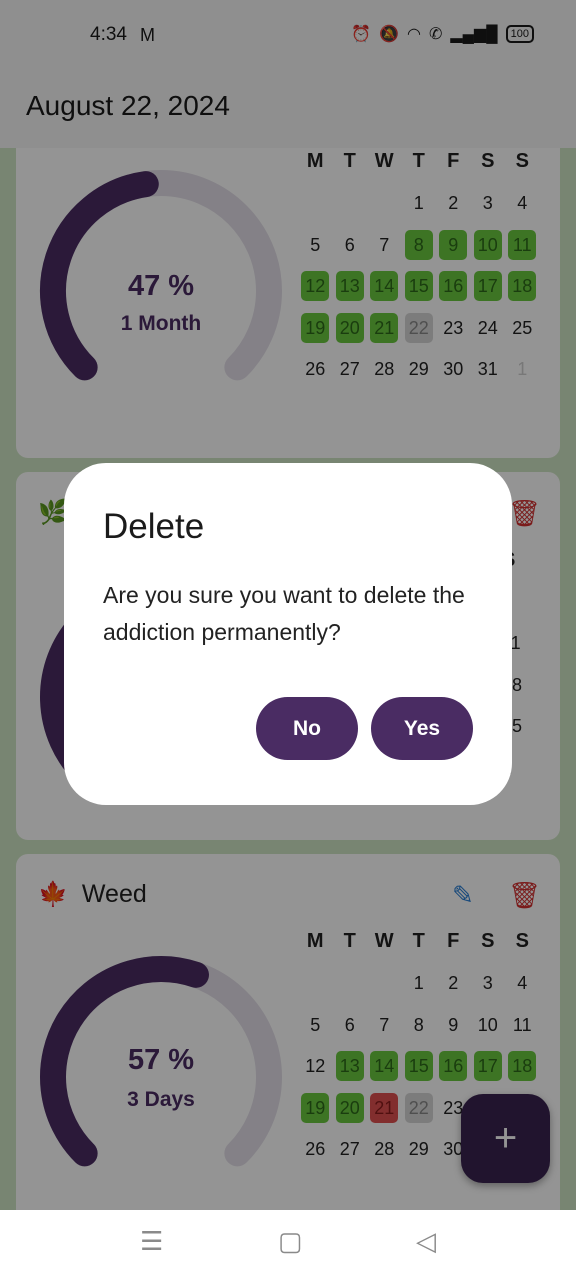 The height and width of the screenshot is (1280, 576). Describe the element at coordinates (151, 1241) in the screenshot. I see `menu-icon: ☰` at that location.